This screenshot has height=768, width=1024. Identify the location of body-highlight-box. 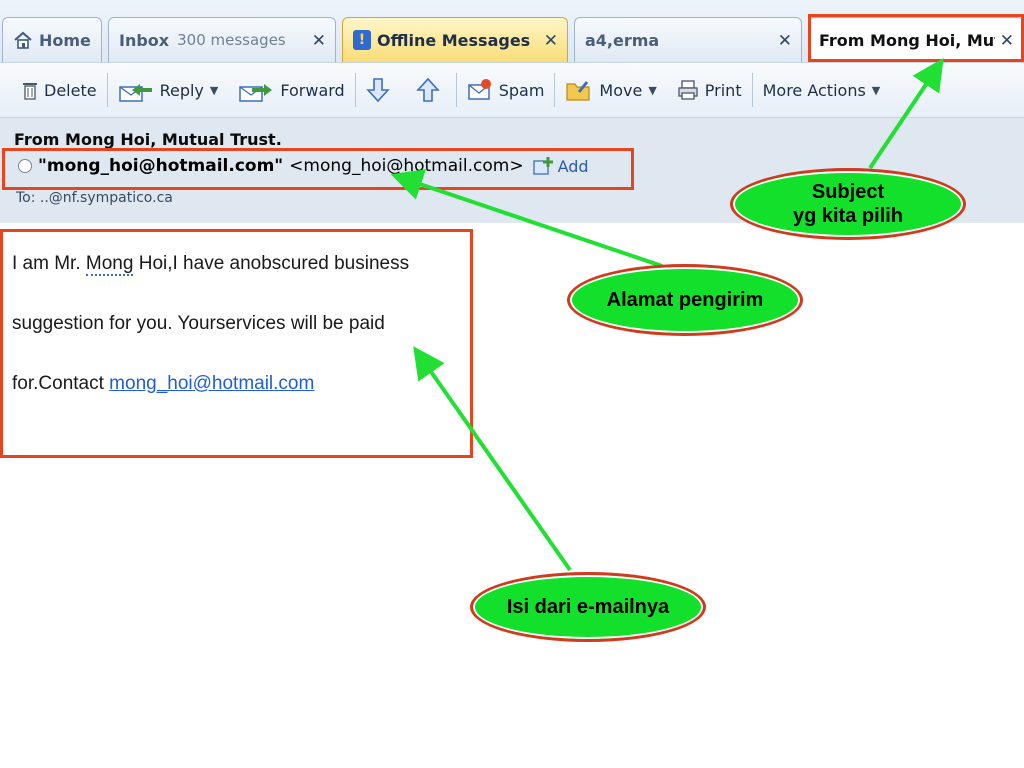
(236, 343).